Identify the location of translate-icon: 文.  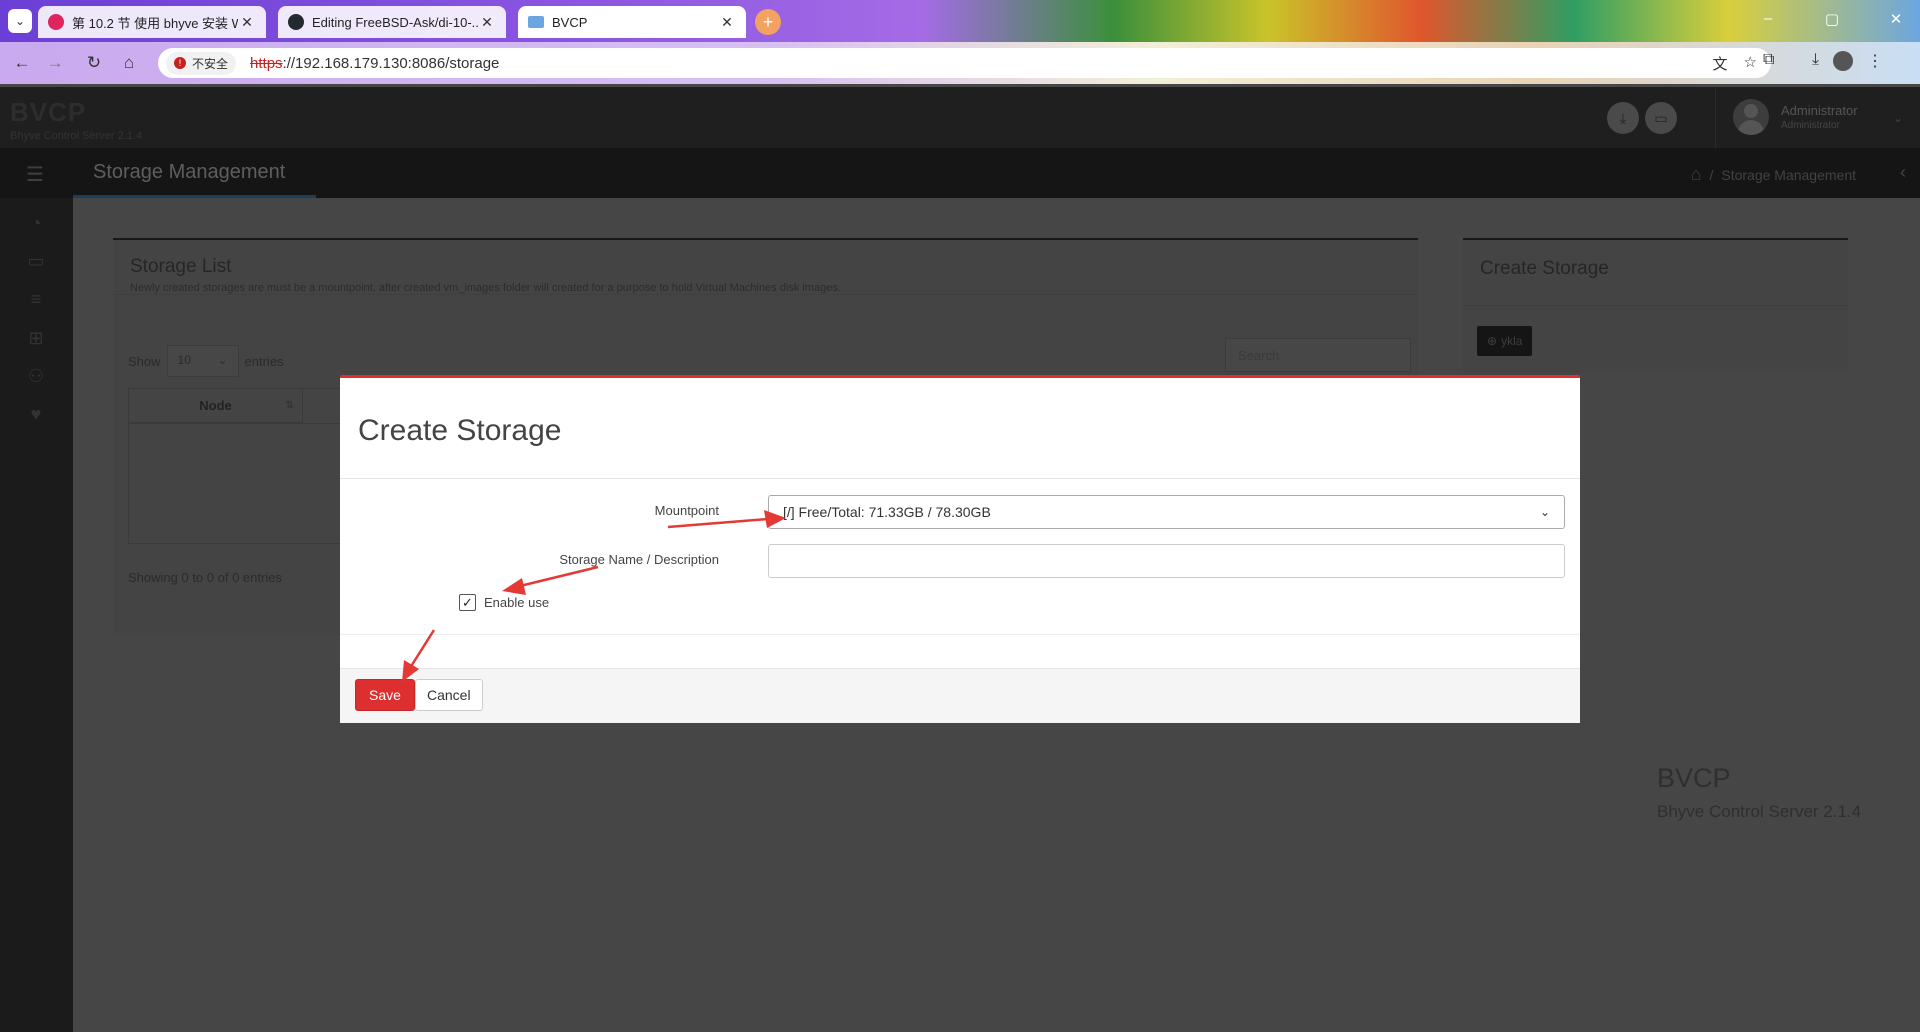
(1720, 63).